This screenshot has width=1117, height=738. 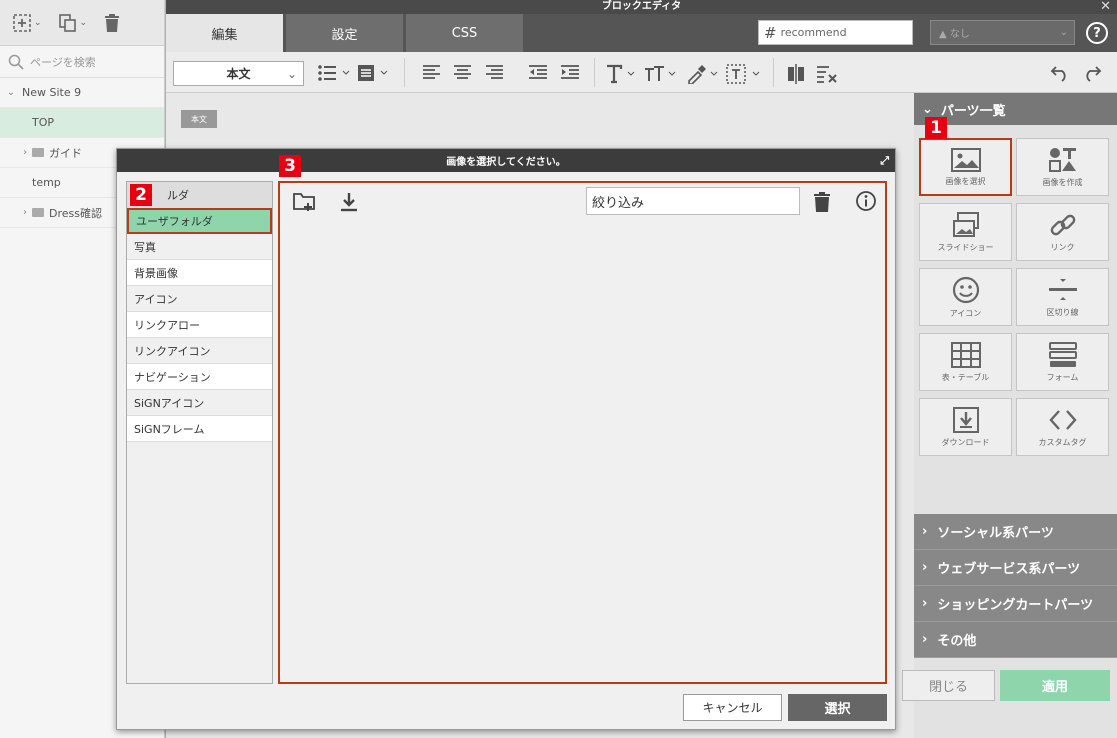 I want to click on style-select-value: 本文, so click(x=238, y=74).